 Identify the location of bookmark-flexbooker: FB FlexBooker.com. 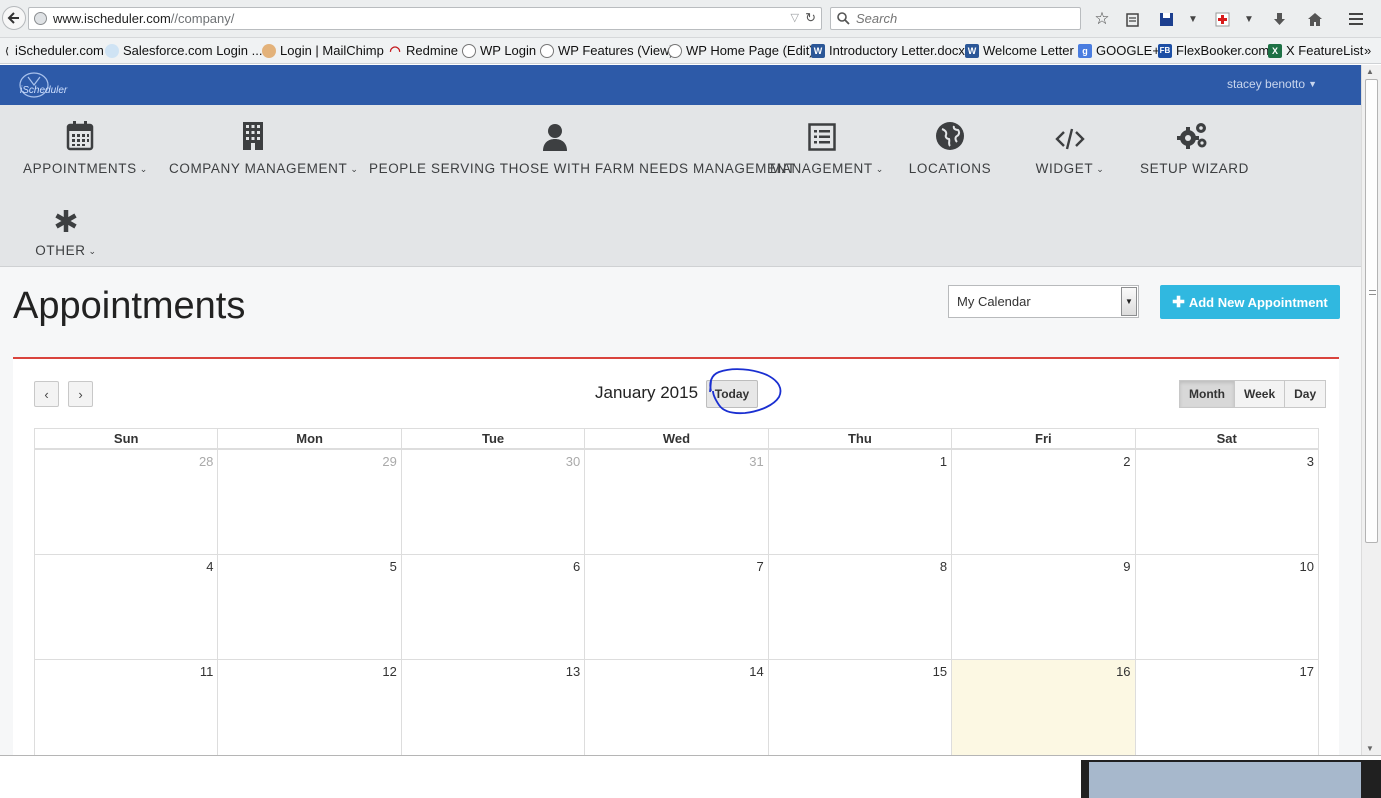
(1213, 50).